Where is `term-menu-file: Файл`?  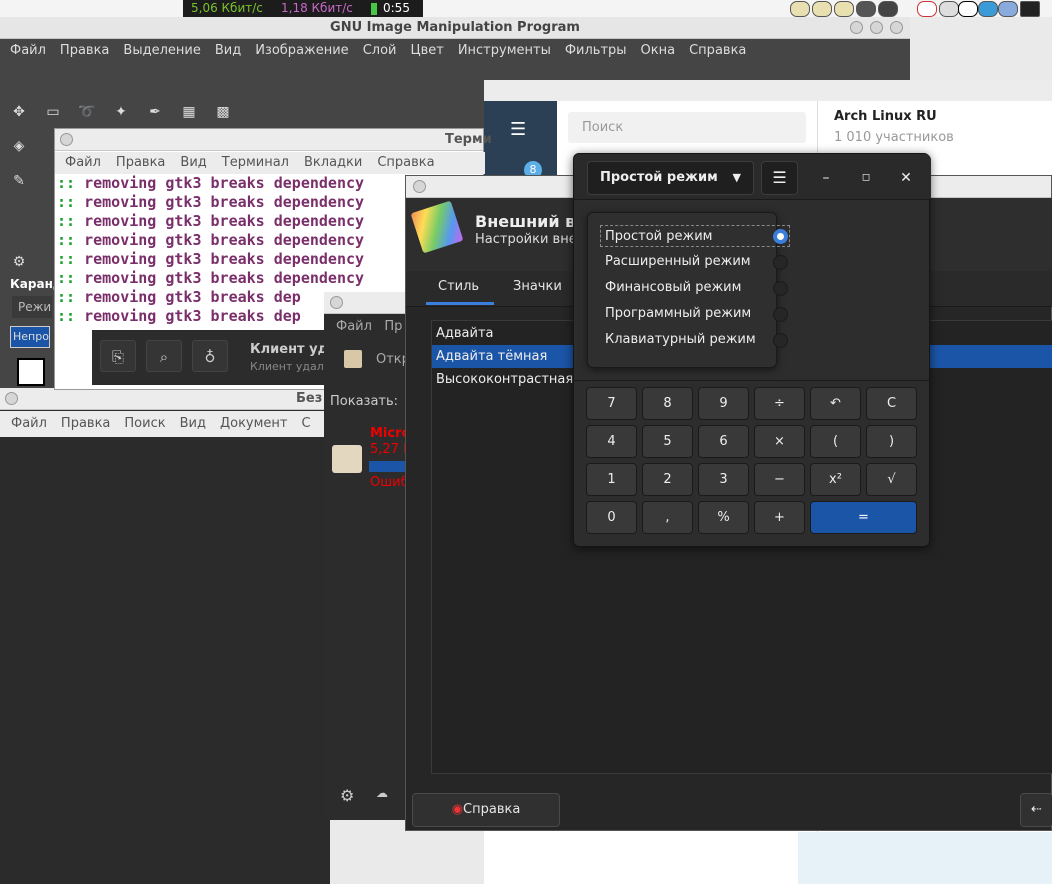
term-menu-file: Файл is located at coordinates (83, 162).